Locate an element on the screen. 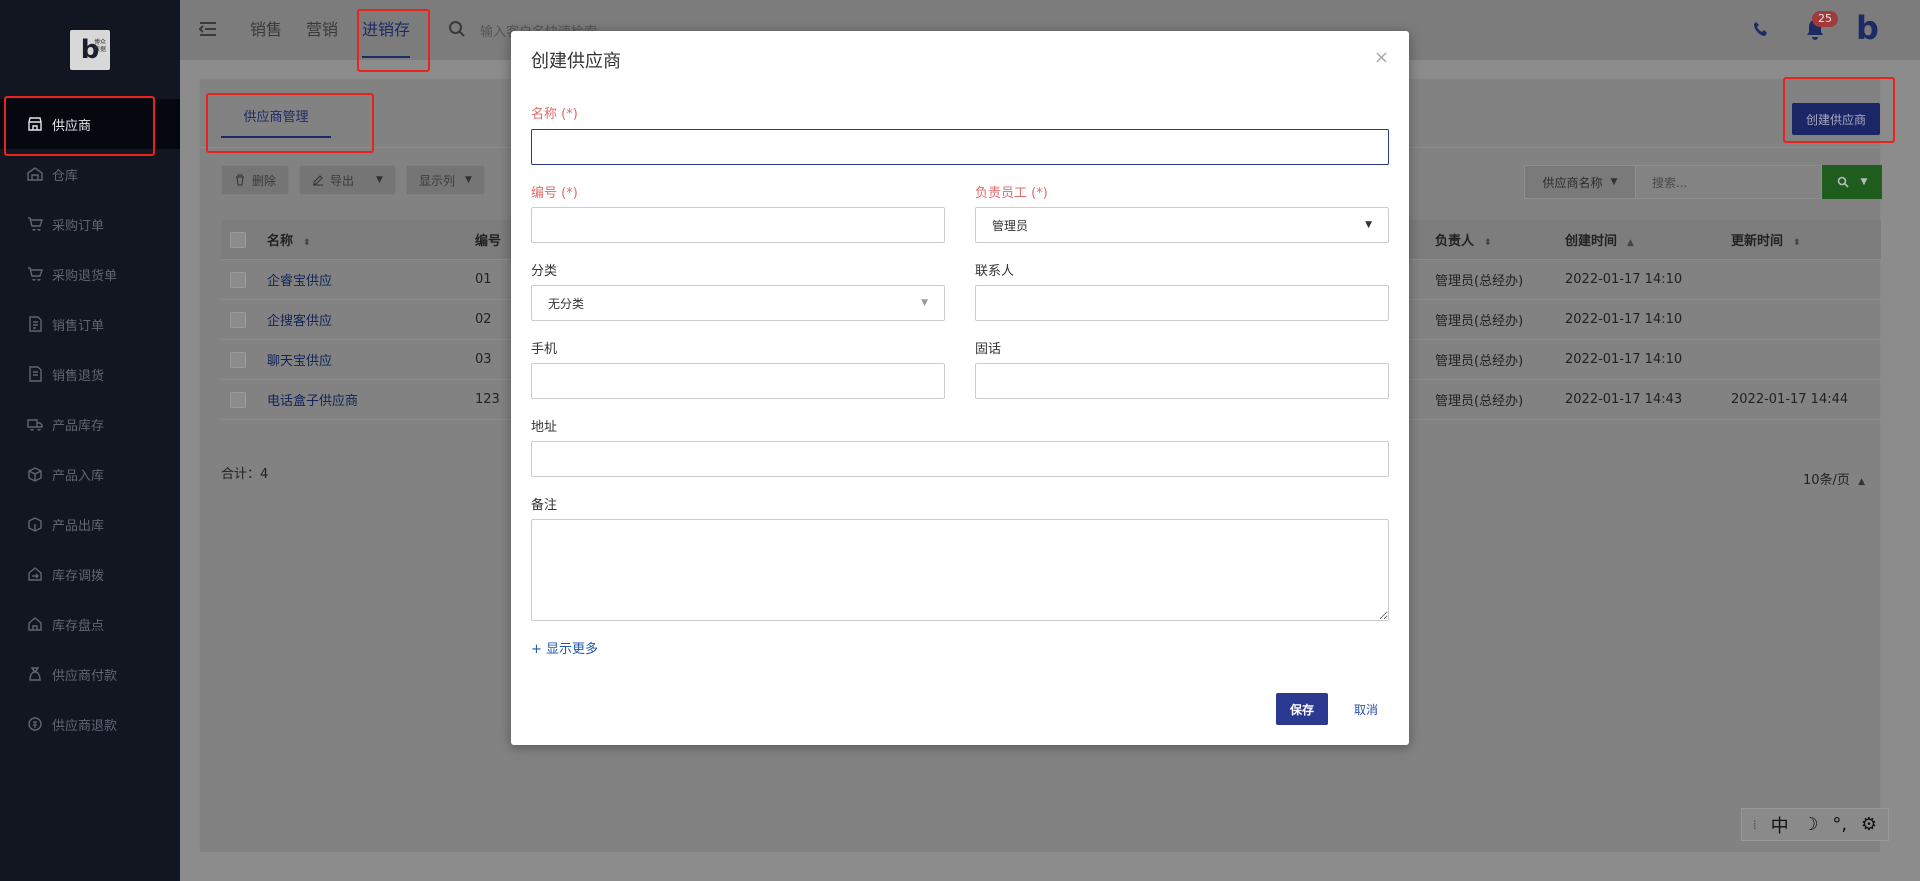 This screenshot has width=1920, height=881. sidebar-item-12: 供应商退款 is located at coordinates (90, 724).